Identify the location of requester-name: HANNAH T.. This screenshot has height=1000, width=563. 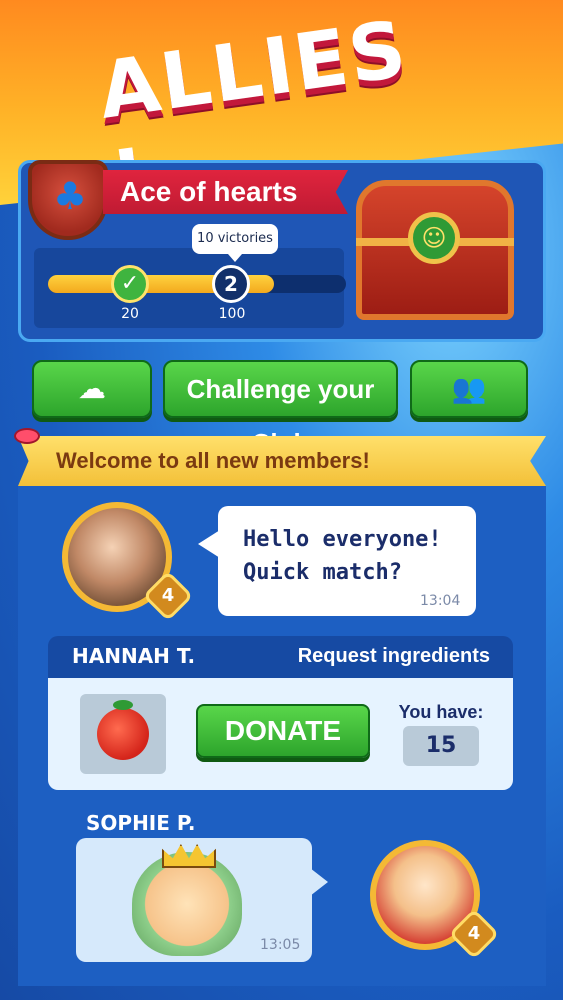
(134, 656).